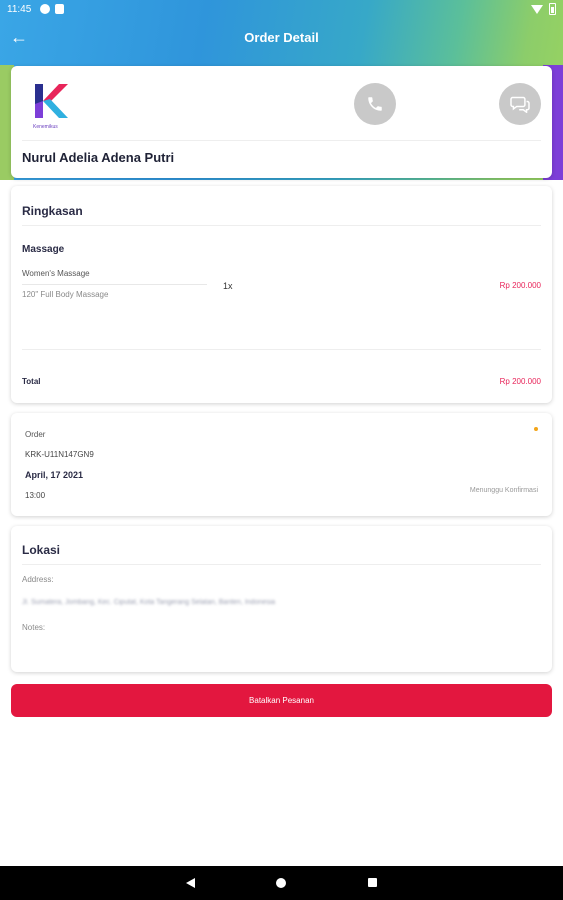 Image resolution: width=563 pixels, height=900 pixels. What do you see at coordinates (56, 273) in the screenshot?
I see `service-name: Women's Massage` at bounding box center [56, 273].